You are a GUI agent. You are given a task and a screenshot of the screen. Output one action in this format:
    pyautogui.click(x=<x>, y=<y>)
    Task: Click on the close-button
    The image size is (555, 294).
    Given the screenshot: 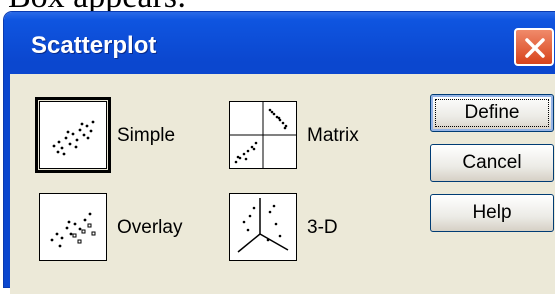 What is the action you would take?
    pyautogui.click(x=534, y=47)
    